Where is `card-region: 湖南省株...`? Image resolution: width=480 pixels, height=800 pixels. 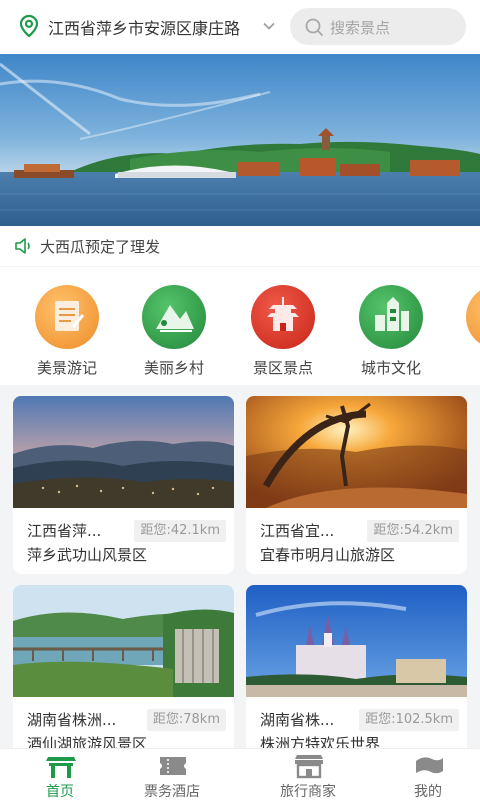 card-region: 湖南省株... is located at coordinates (297, 720).